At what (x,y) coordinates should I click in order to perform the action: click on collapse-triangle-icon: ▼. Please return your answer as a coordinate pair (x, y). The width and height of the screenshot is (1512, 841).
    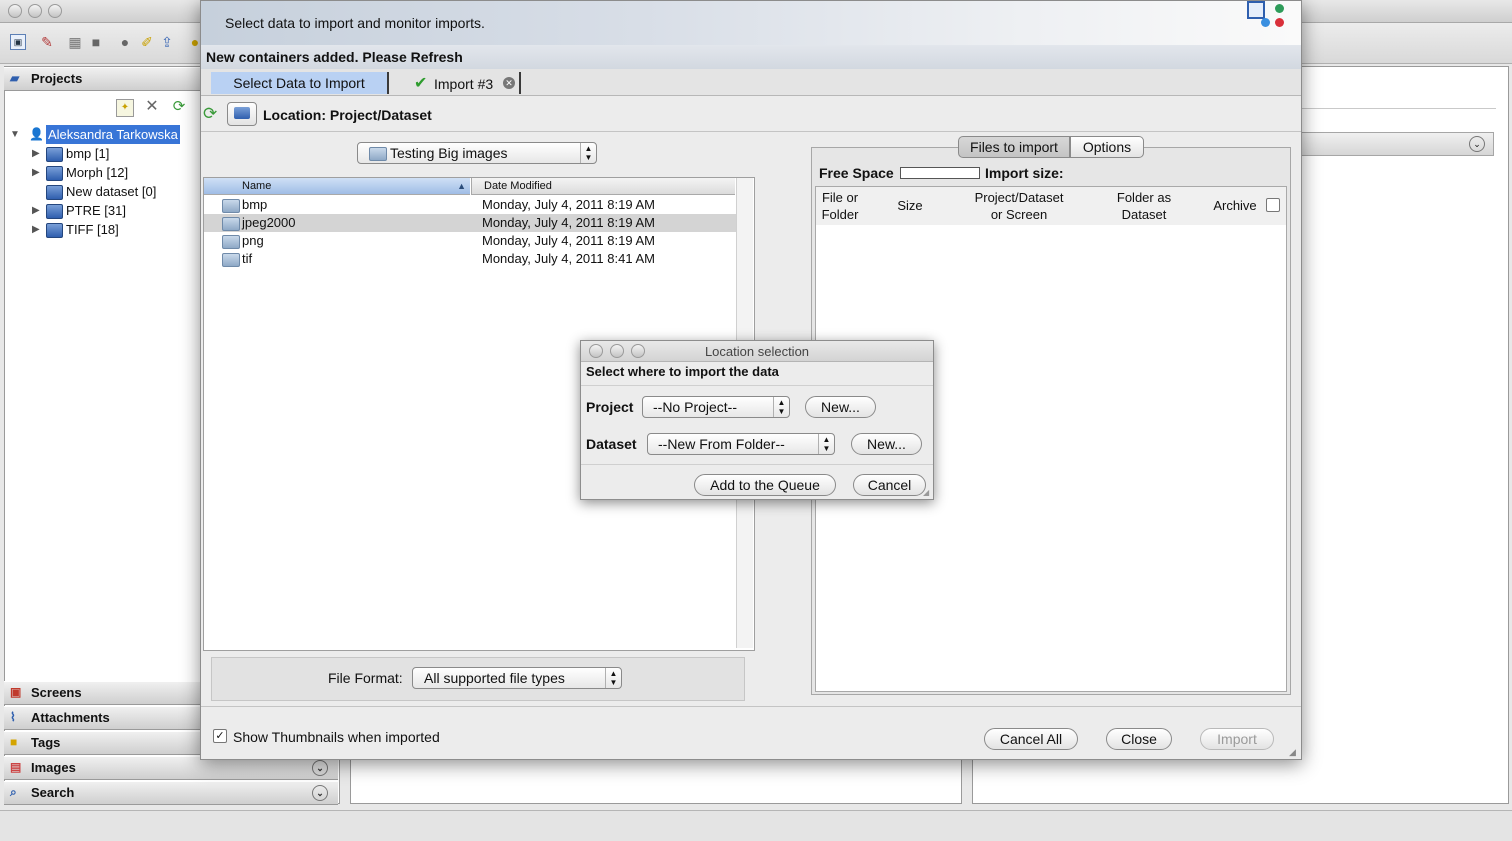
    Looking at the image, I should click on (16, 134).